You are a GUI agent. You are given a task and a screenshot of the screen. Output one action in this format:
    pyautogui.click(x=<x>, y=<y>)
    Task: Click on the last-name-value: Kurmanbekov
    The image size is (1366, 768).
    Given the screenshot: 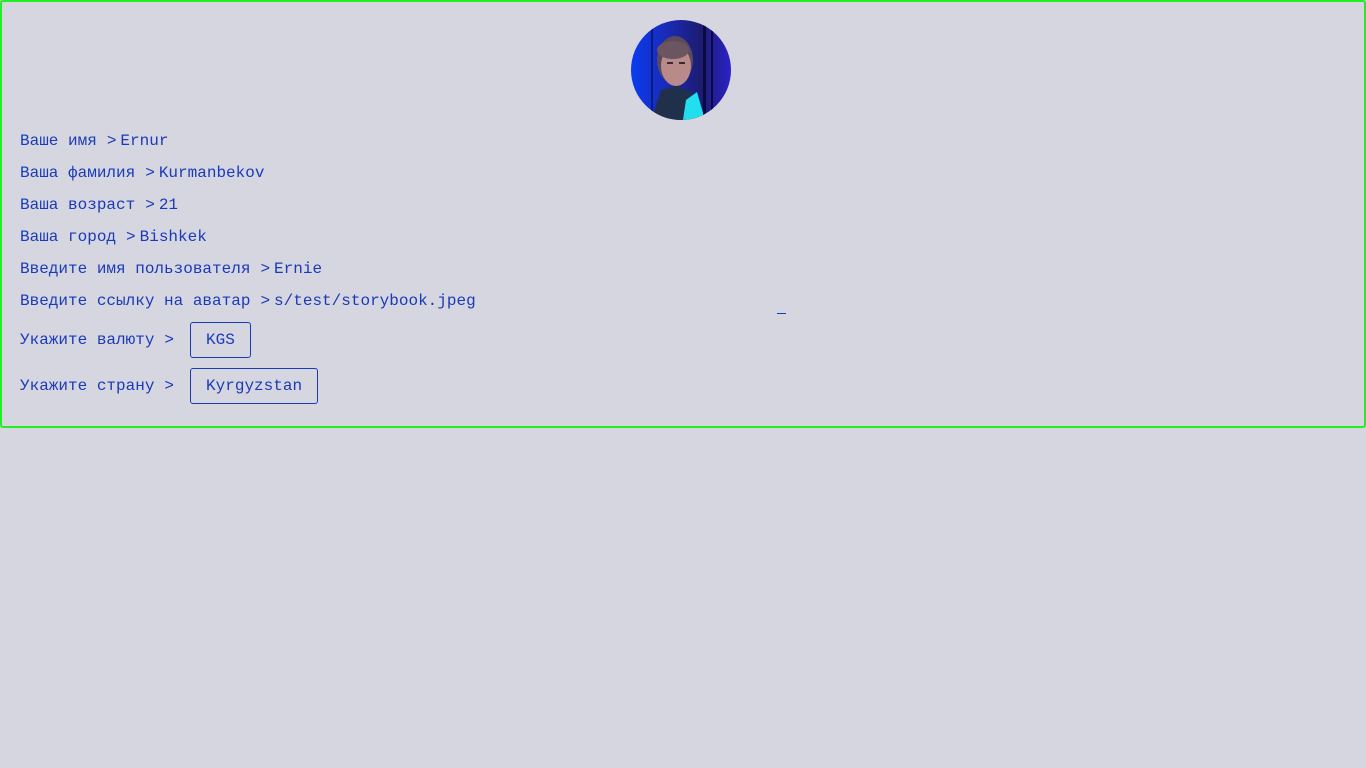 What is the action you would take?
    pyautogui.click(x=212, y=173)
    